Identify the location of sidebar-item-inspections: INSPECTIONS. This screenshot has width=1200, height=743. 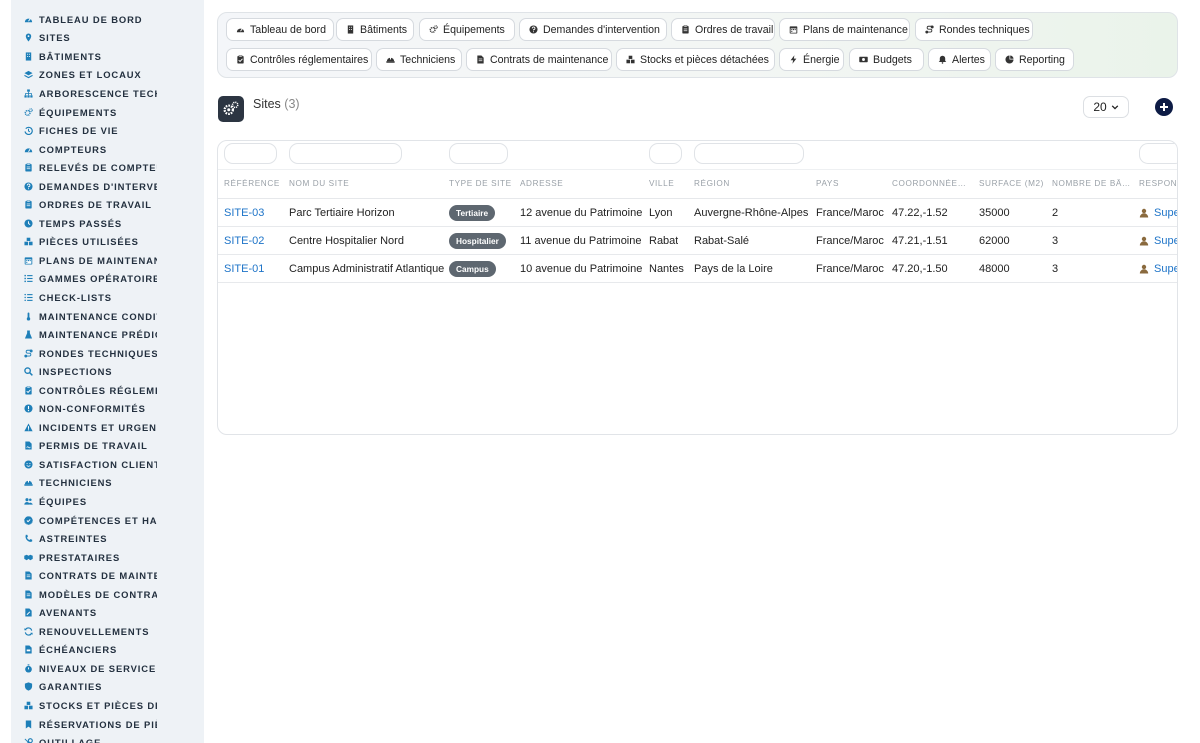
(107, 371).